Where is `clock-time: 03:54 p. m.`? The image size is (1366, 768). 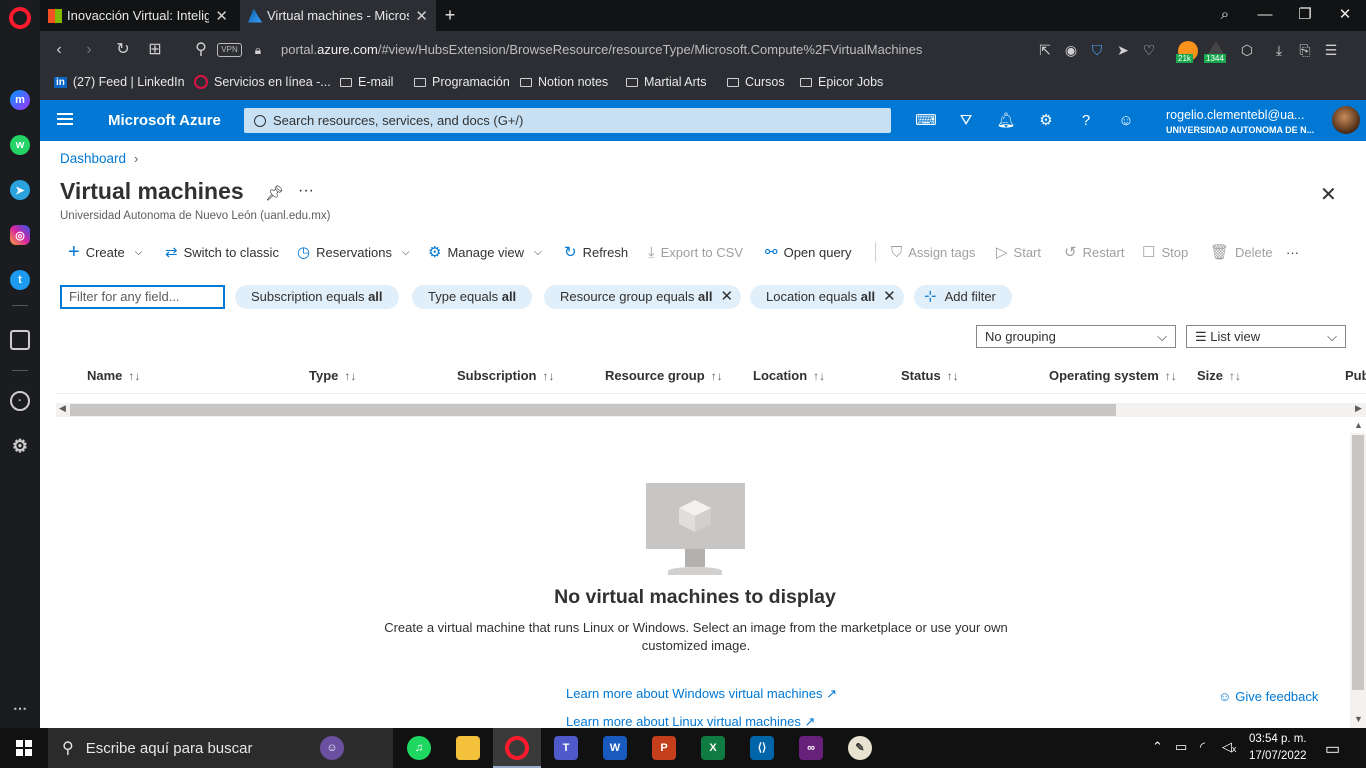 clock-time: 03:54 p. m. is located at coordinates (1278, 739).